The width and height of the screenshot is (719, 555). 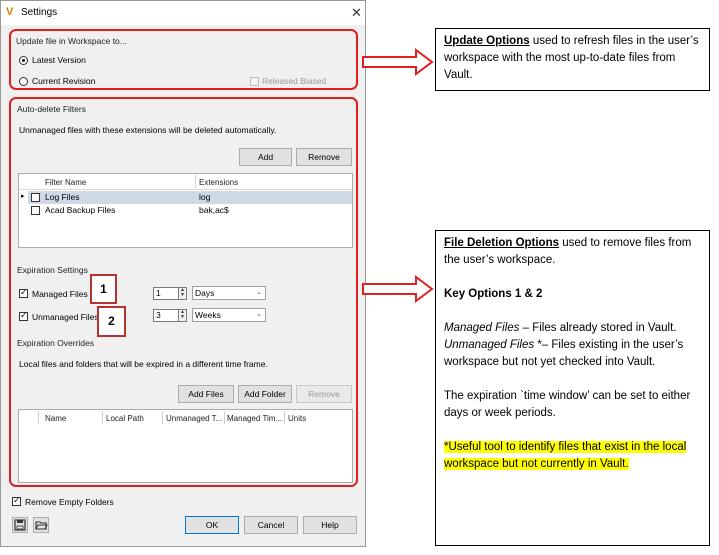 I want to click on update-options-highlight, so click(x=183, y=59).